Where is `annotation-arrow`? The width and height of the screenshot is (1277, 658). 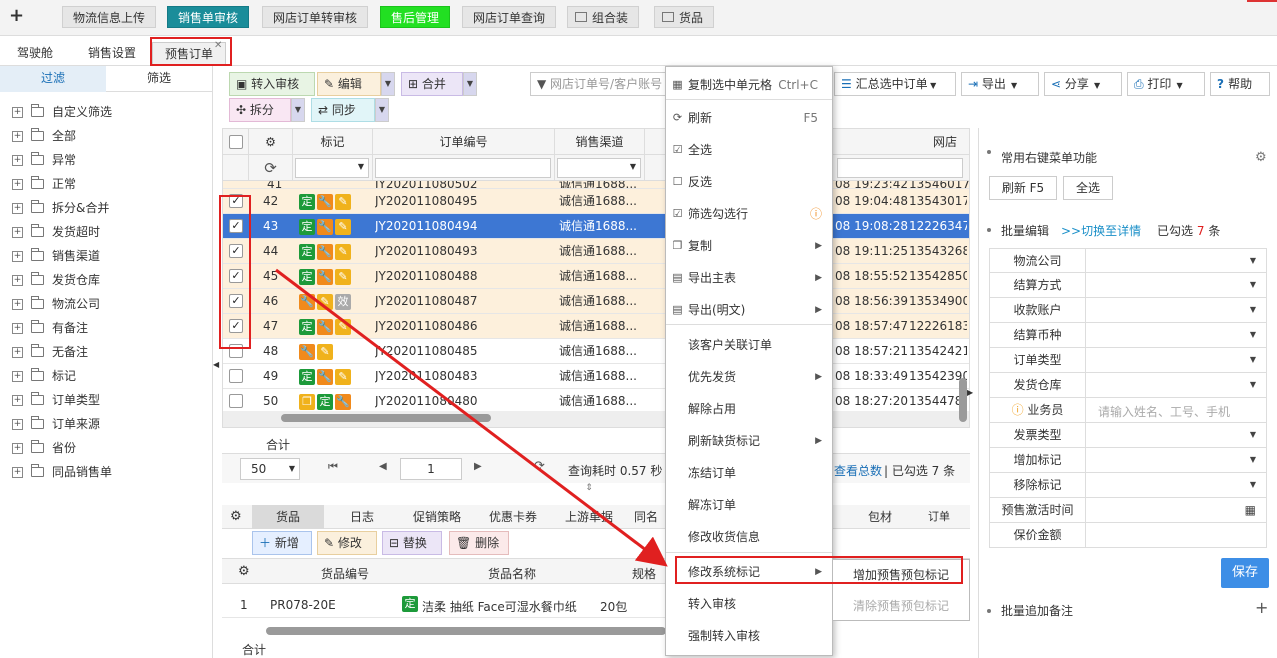
annotation-arrow is located at coordinates (471, 417).